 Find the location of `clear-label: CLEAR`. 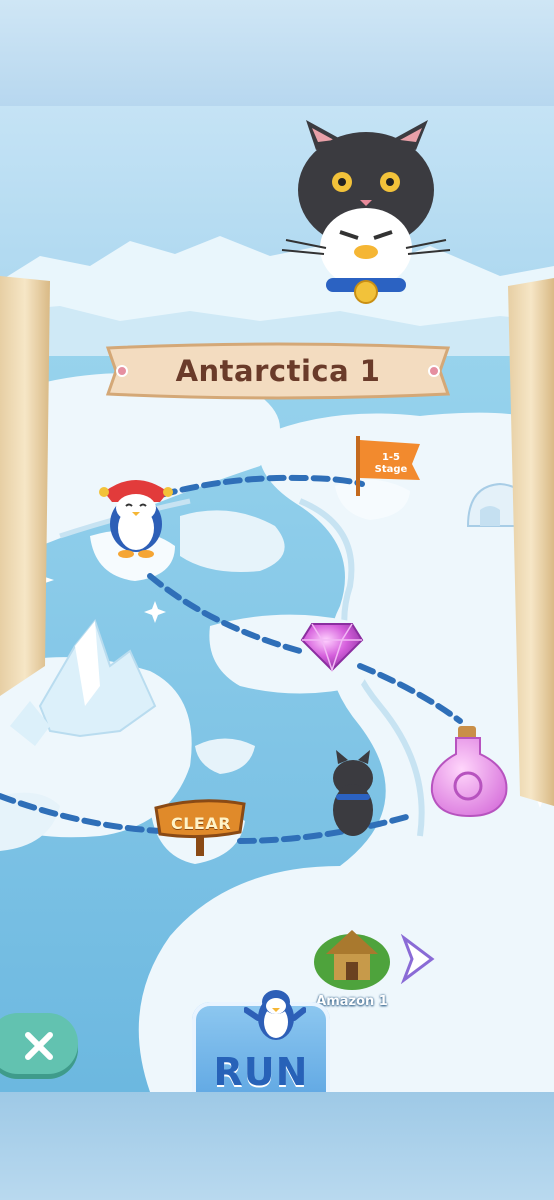

clear-label: CLEAR is located at coordinates (201, 823).